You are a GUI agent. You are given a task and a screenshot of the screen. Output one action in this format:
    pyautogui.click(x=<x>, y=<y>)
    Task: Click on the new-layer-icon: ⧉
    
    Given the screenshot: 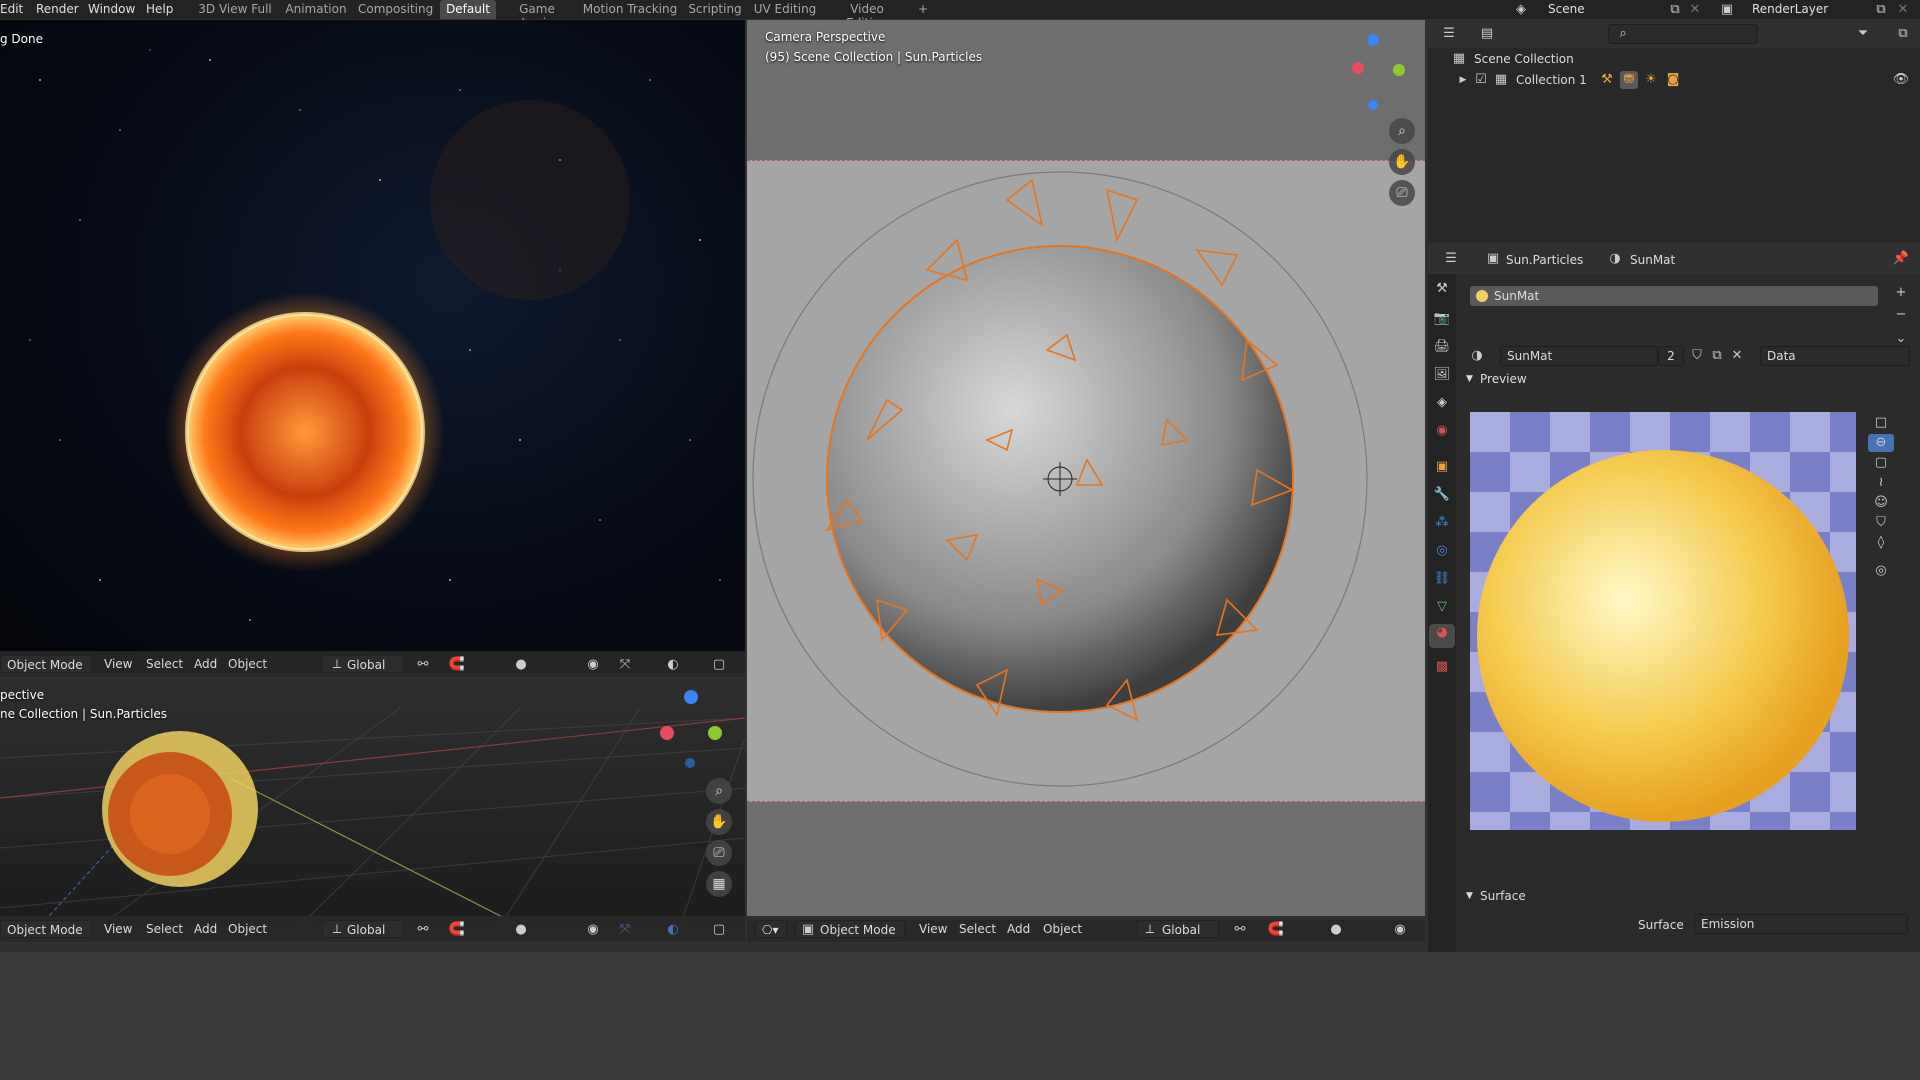 What is the action you would take?
    pyautogui.click(x=1881, y=10)
    